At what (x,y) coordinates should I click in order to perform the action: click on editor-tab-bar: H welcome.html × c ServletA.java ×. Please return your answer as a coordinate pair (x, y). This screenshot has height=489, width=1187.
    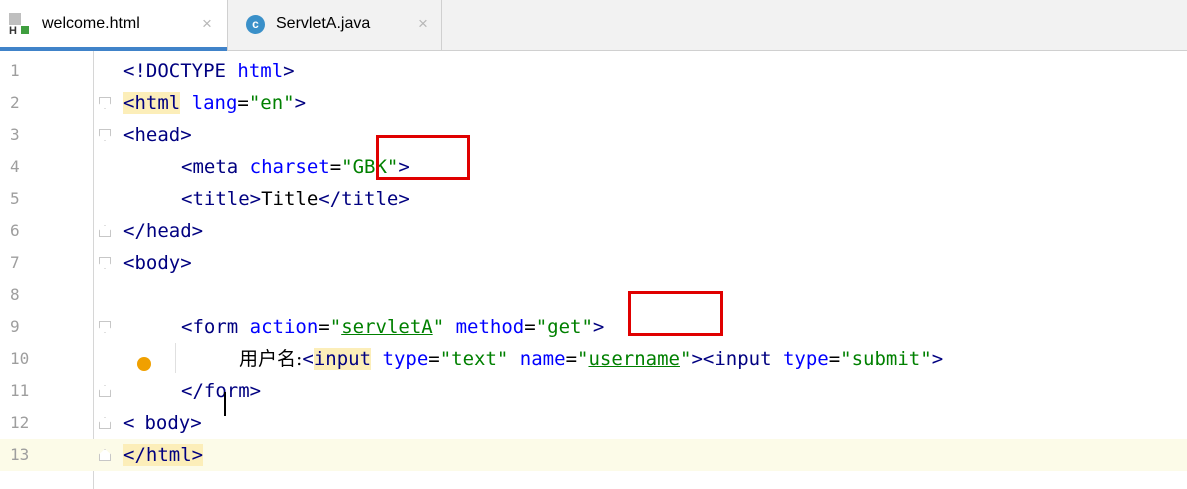
    Looking at the image, I should click on (593, 25).